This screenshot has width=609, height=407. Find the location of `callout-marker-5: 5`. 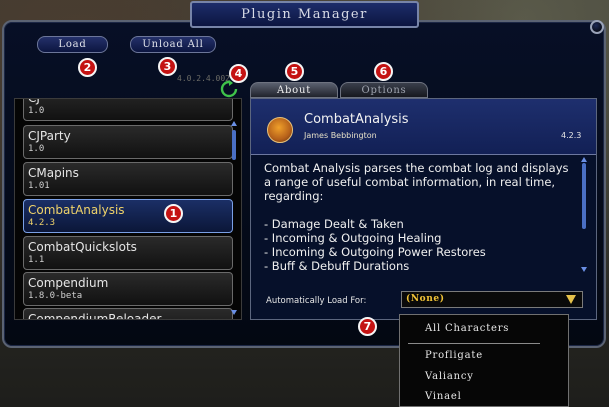

callout-marker-5: 5 is located at coordinates (294, 71).